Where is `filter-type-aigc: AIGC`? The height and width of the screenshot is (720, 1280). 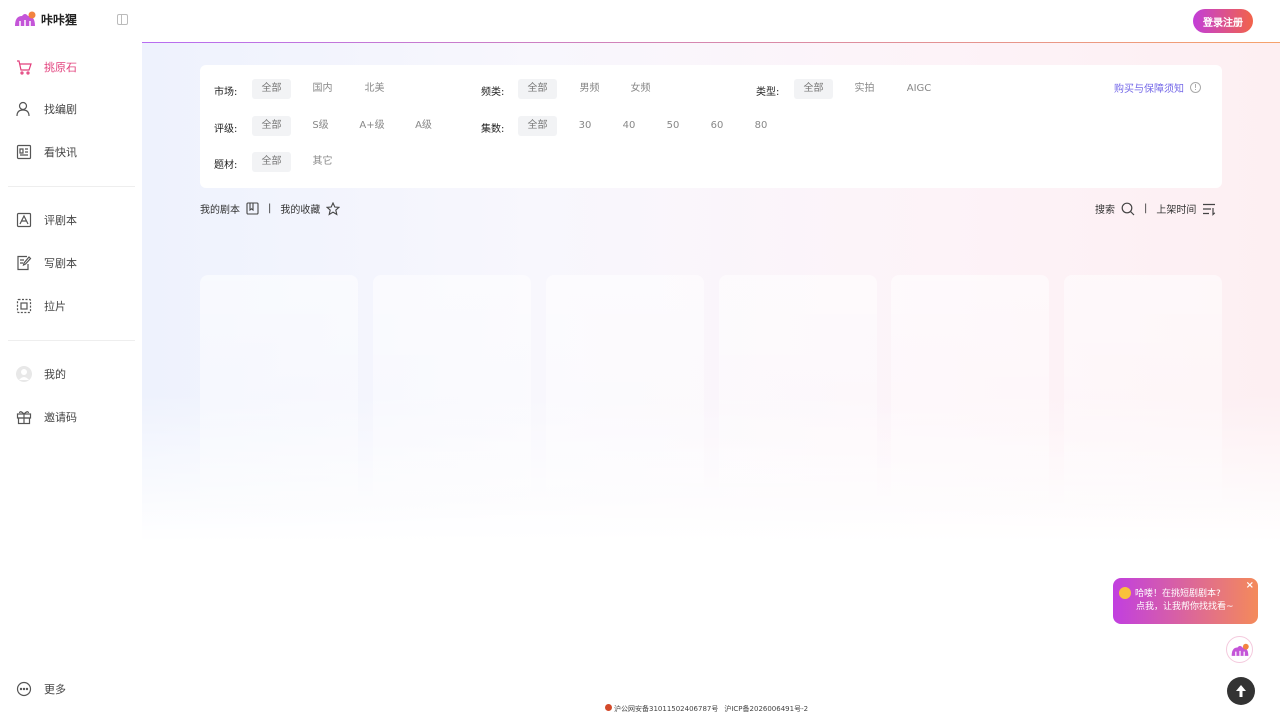 filter-type-aigc: AIGC is located at coordinates (919, 89).